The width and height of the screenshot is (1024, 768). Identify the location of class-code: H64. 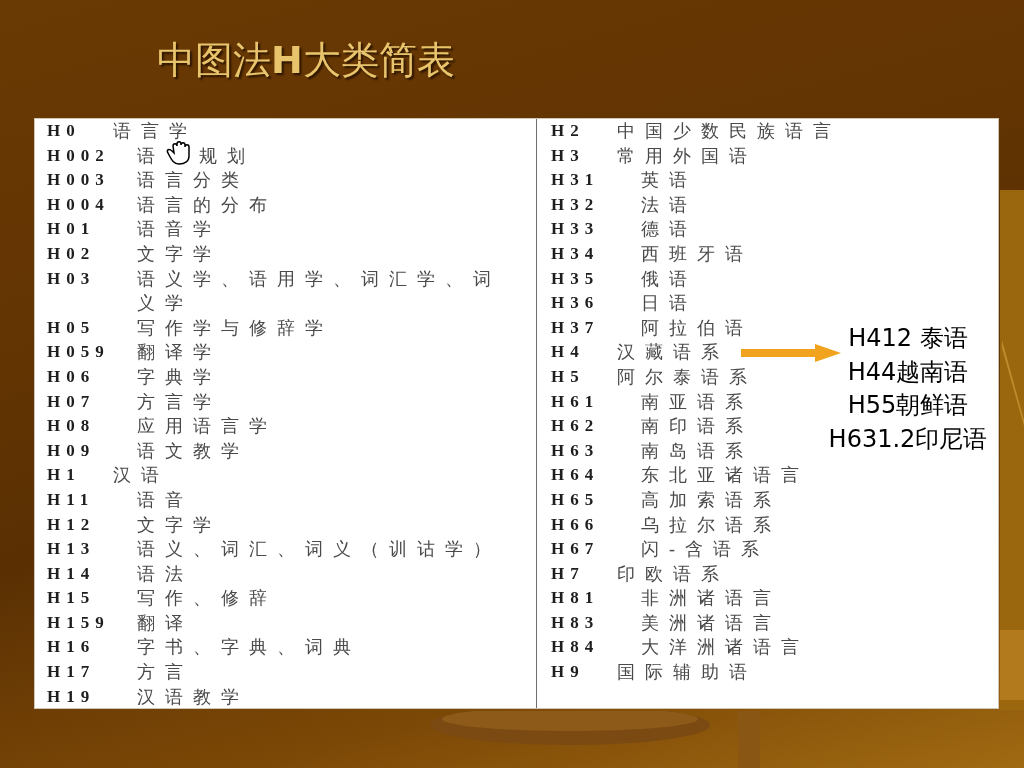
(575, 475).